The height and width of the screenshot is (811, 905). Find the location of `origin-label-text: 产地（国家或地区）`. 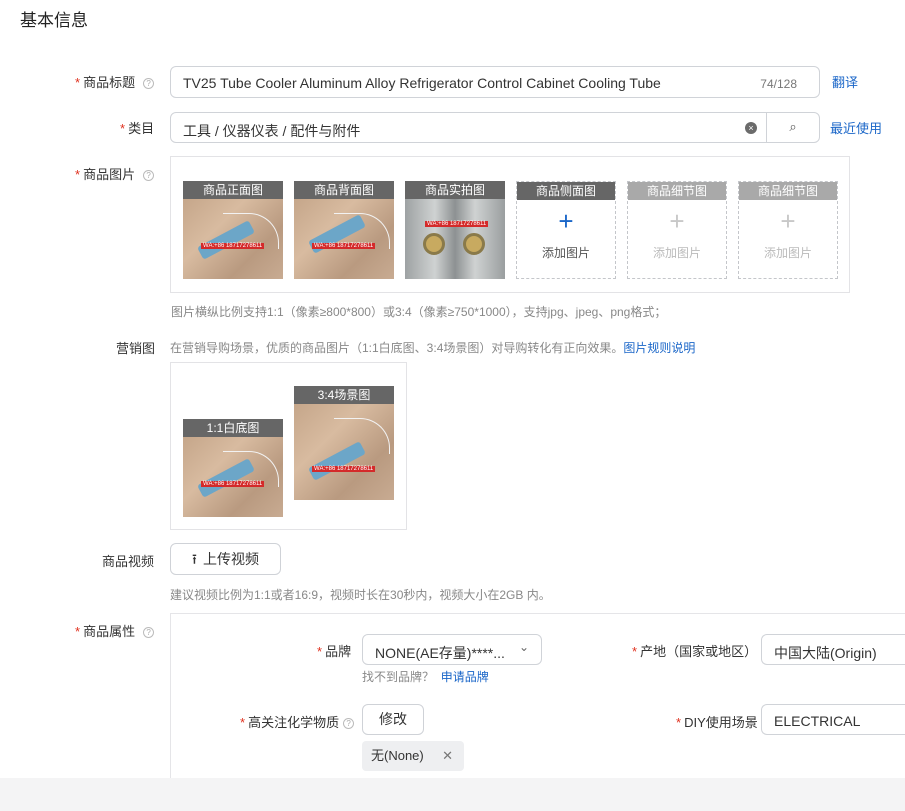

origin-label-text: 产地（国家或地区） is located at coordinates (699, 651).